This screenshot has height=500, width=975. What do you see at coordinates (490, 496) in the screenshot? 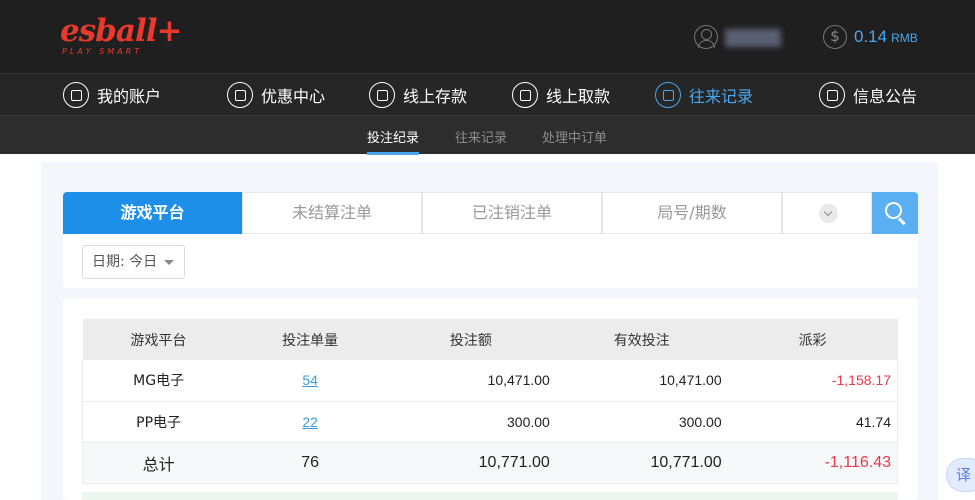
I see `summary-strip` at bounding box center [490, 496].